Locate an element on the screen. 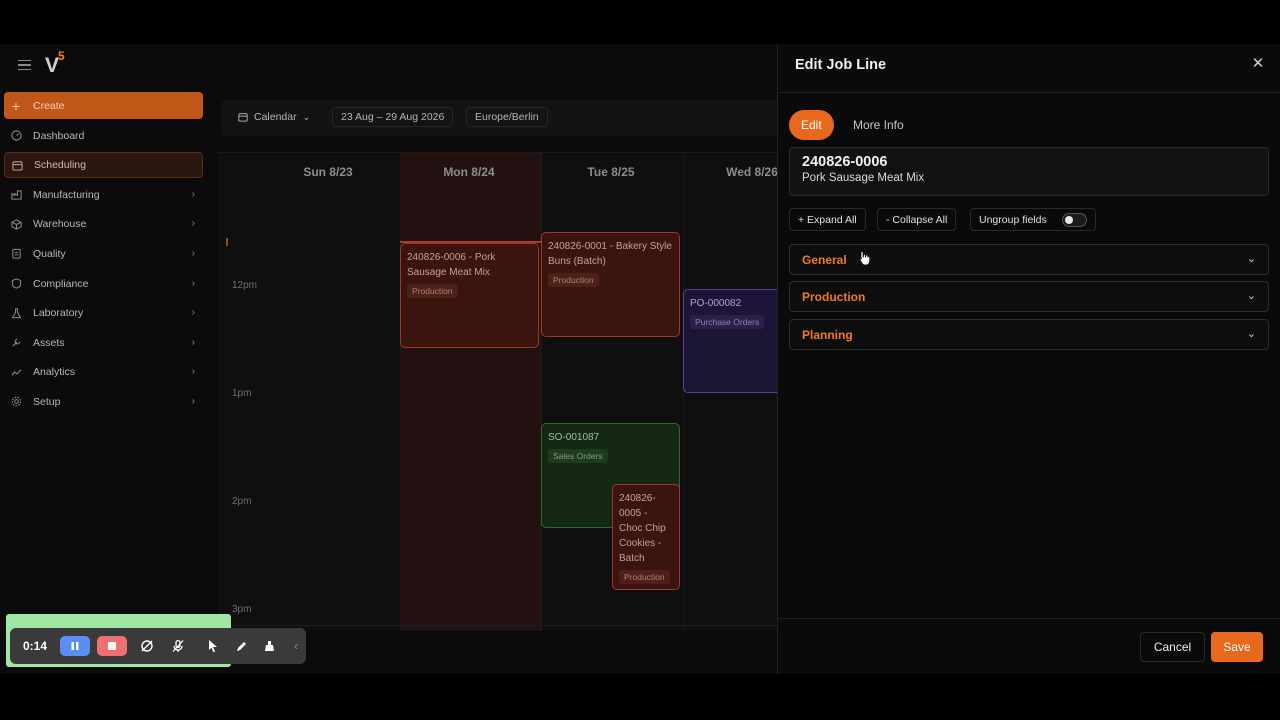  recording-timer: 0:14 is located at coordinates (35, 646).